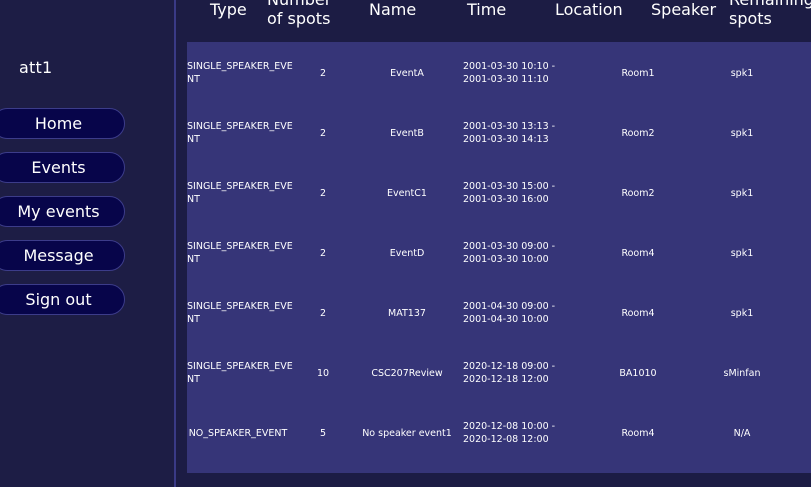 The image size is (811, 487). I want to click on cell-type: NO_SPEAKER_EVENT, so click(238, 433).